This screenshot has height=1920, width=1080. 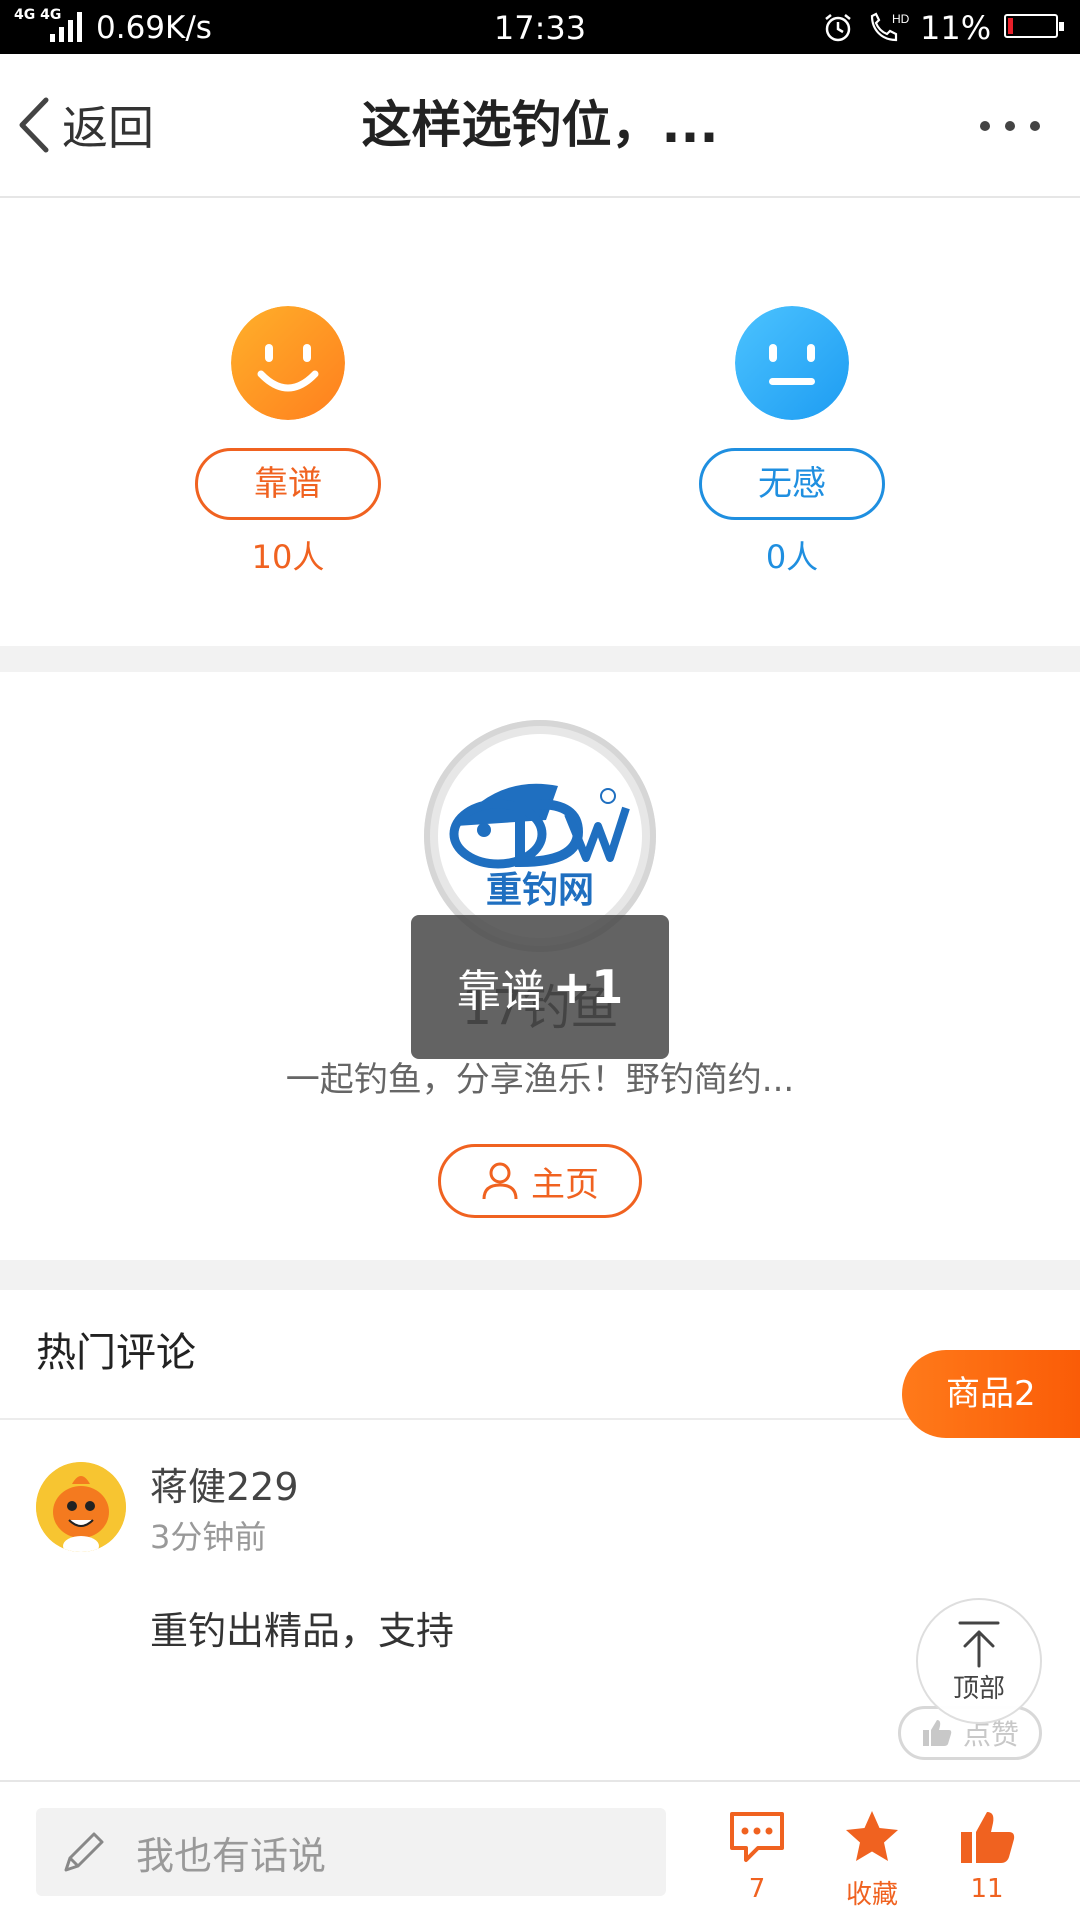 What do you see at coordinates (956, 28) in the screenshot?
I see `battery-percent: 11%` at bounding box center [956, 28].